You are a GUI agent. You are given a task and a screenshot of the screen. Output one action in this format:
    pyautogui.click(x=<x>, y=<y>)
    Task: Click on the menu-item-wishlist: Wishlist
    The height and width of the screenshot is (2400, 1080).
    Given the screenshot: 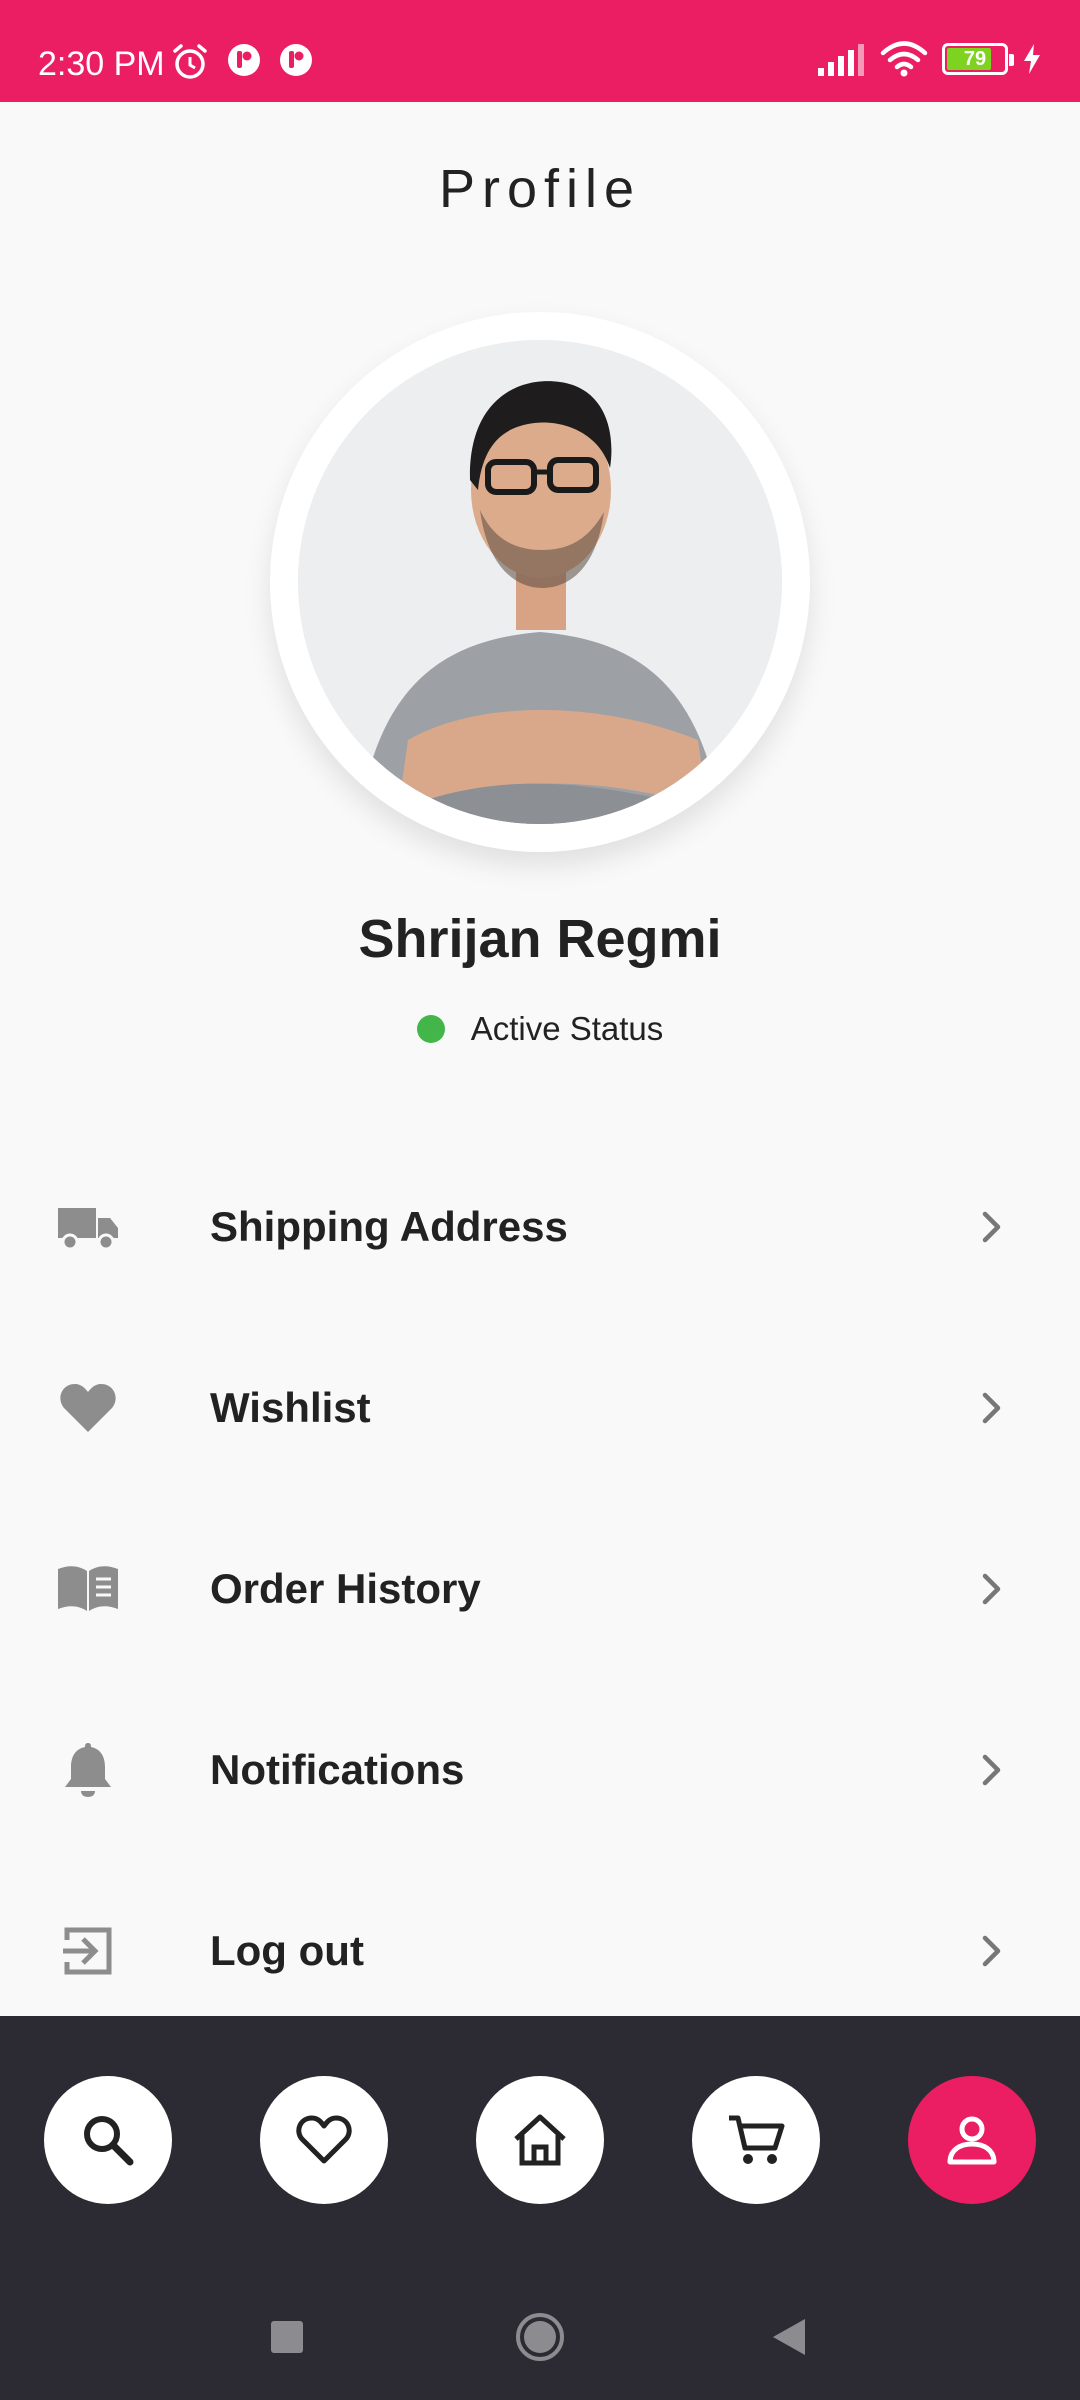 What is the action you would take?
    pyautogui.click(x=540, y=1408)
    